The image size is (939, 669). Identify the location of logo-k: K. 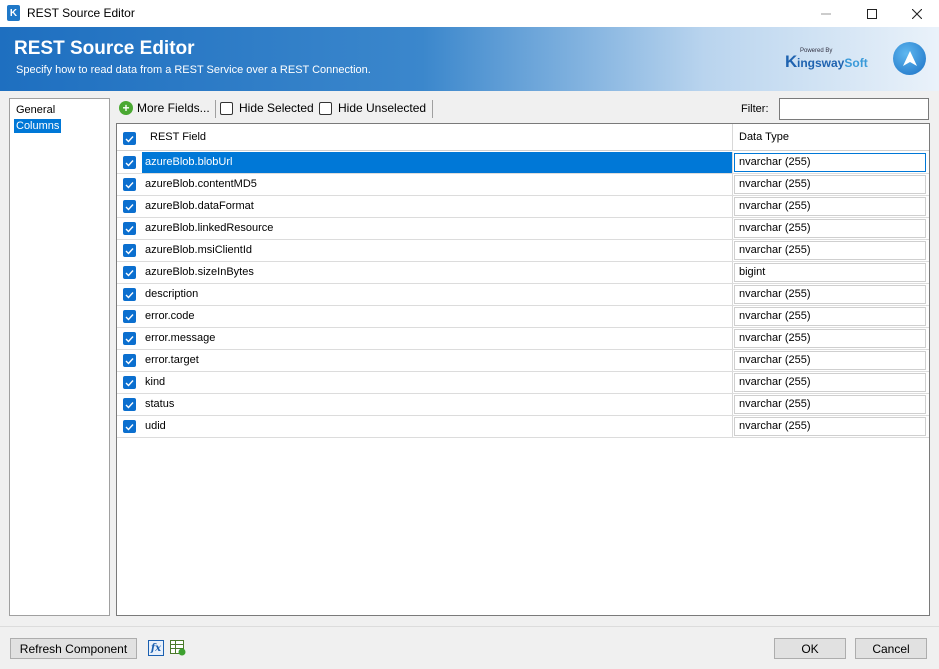
(791, 61).